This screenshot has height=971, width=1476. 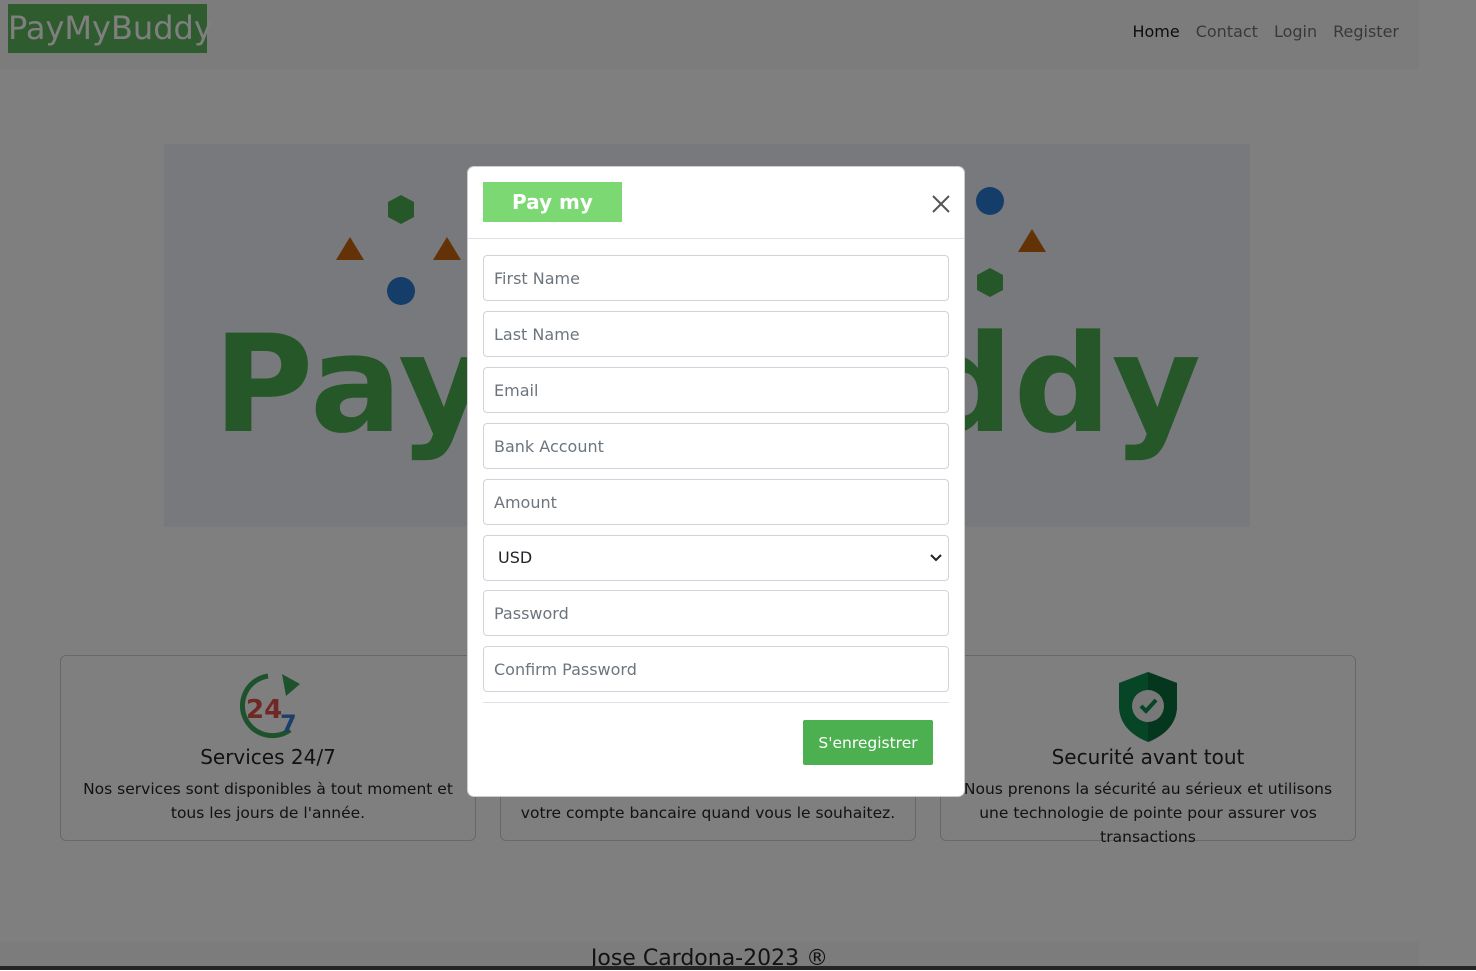 What do you see at coordinates (716, 502) in the screenshot?
I see `amount-field` at bounding box center [716, 502].